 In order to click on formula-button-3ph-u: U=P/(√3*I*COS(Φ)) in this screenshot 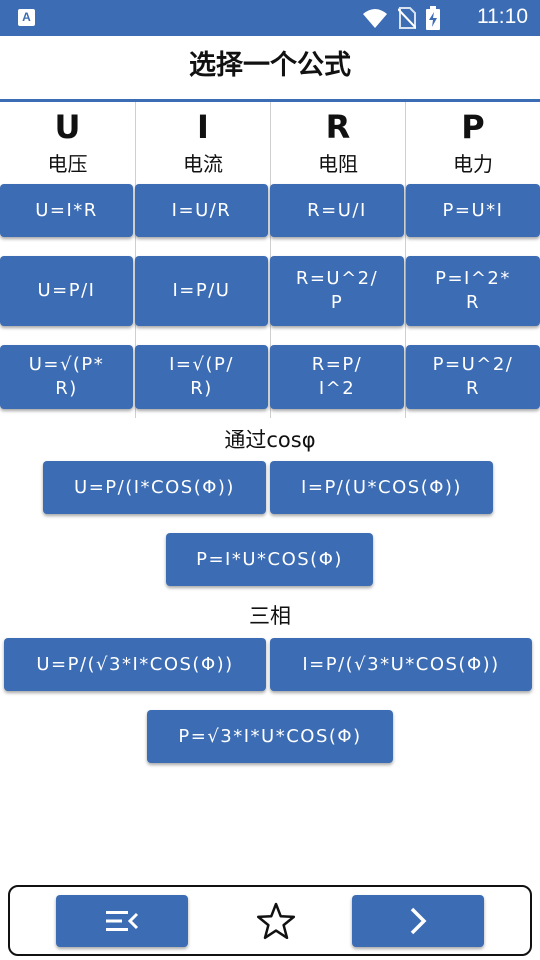, I will do `click(135, 664)`.